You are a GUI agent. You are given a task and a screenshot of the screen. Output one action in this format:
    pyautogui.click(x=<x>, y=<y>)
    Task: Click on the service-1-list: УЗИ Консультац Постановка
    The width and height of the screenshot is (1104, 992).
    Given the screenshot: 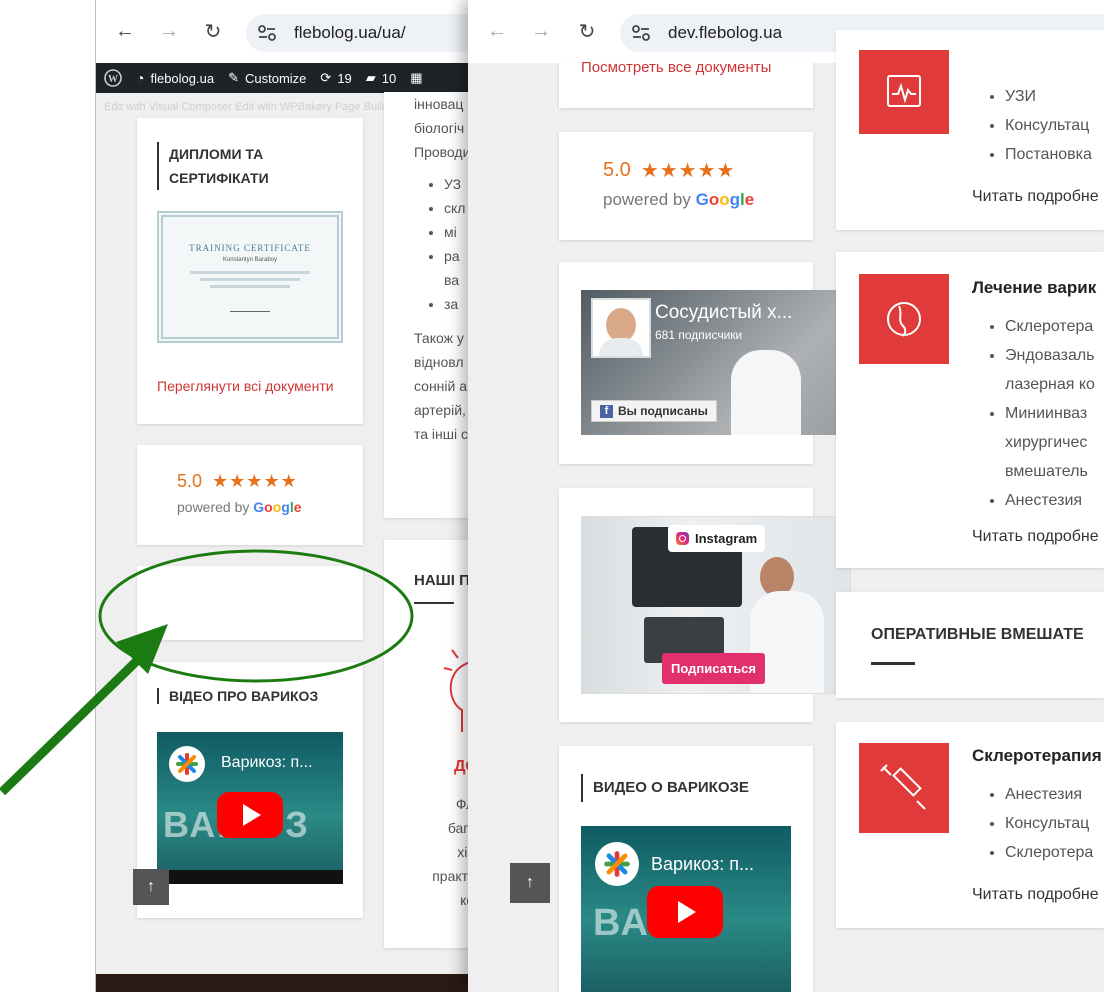 What is the action you would take?
    pyautogui.click(x=1038, y=125)
    